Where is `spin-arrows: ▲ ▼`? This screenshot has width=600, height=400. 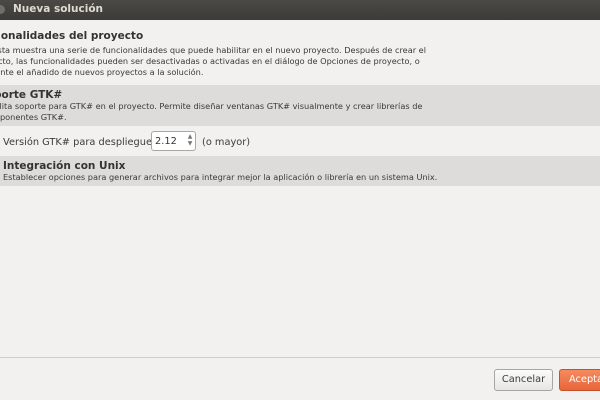 spin-arrows: ▲ ▼ is located at coordinates (190, 141).